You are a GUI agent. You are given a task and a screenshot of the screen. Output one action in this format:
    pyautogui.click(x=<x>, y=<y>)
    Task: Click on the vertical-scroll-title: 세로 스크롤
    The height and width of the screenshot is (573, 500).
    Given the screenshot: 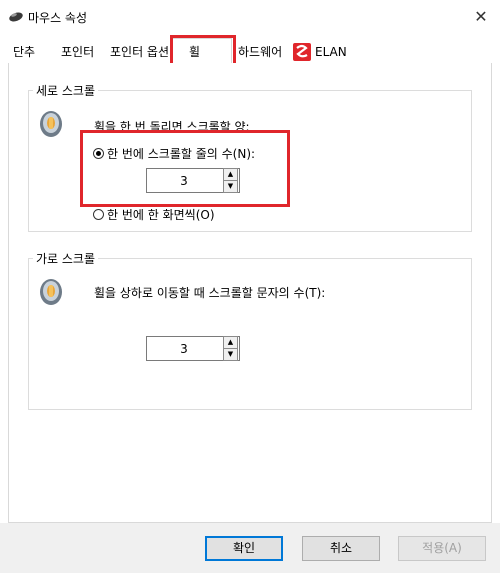 What is the action you would take?
    pyautogui.click(x=66, y=90)
    